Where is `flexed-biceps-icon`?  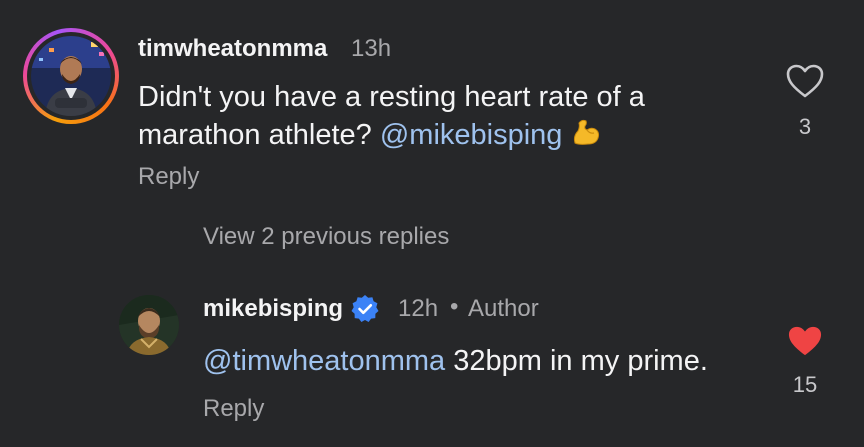 flexed-biceps-icon is located at coordinates (586, 137).